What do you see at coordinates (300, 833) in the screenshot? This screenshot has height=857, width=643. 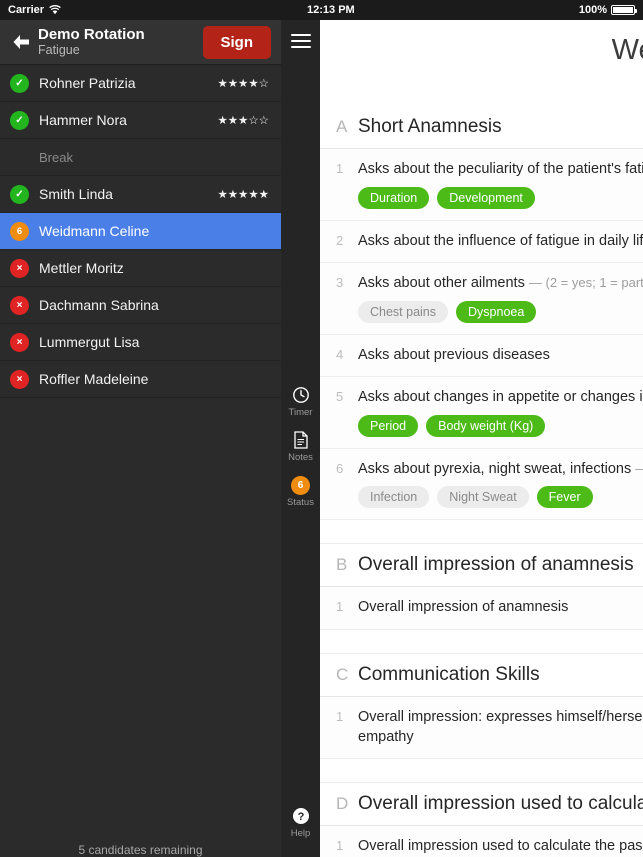 I see `rail-label-help: Help` at bounding box center [300, 833].